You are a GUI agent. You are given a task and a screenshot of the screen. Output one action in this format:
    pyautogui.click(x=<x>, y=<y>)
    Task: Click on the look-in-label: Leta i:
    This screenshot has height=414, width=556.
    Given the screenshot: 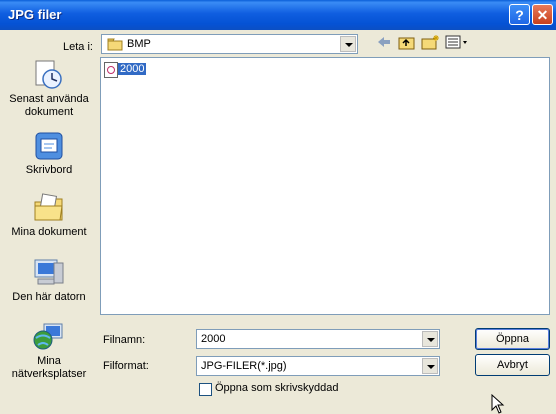 What is the action you would take?
    pyautogui.click(x=78, y=47)
    